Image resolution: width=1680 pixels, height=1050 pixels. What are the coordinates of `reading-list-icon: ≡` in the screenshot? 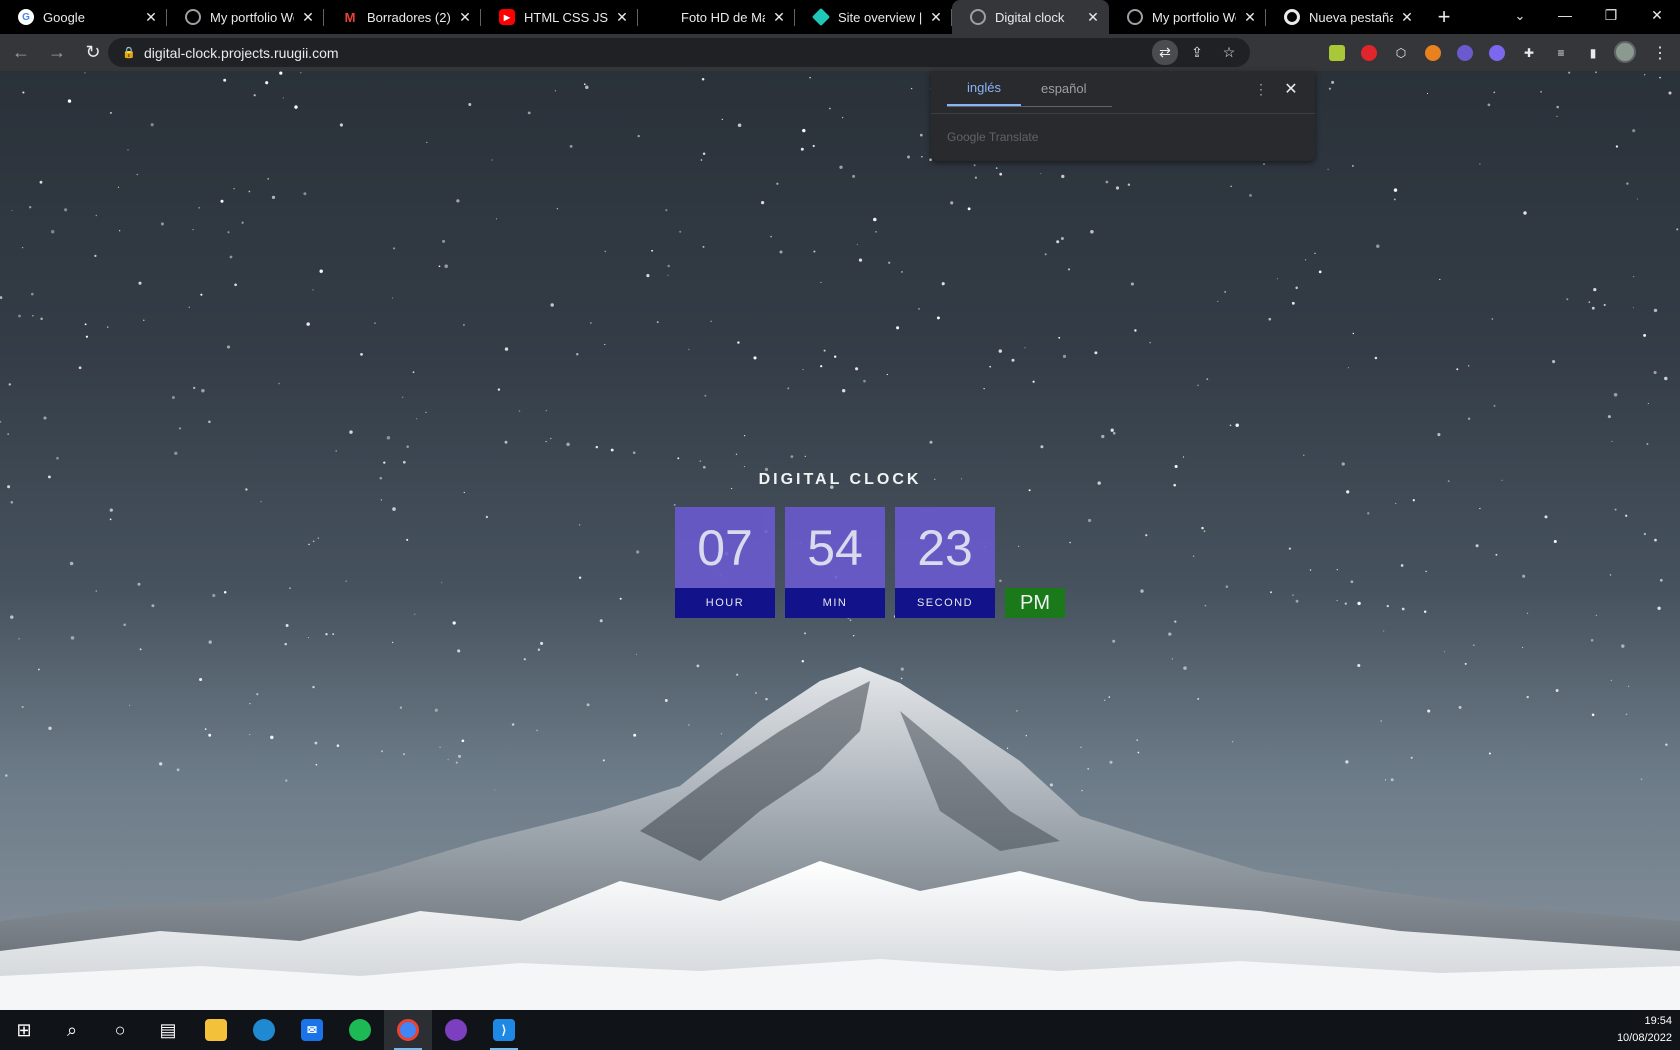 It's located at (1561, 52).